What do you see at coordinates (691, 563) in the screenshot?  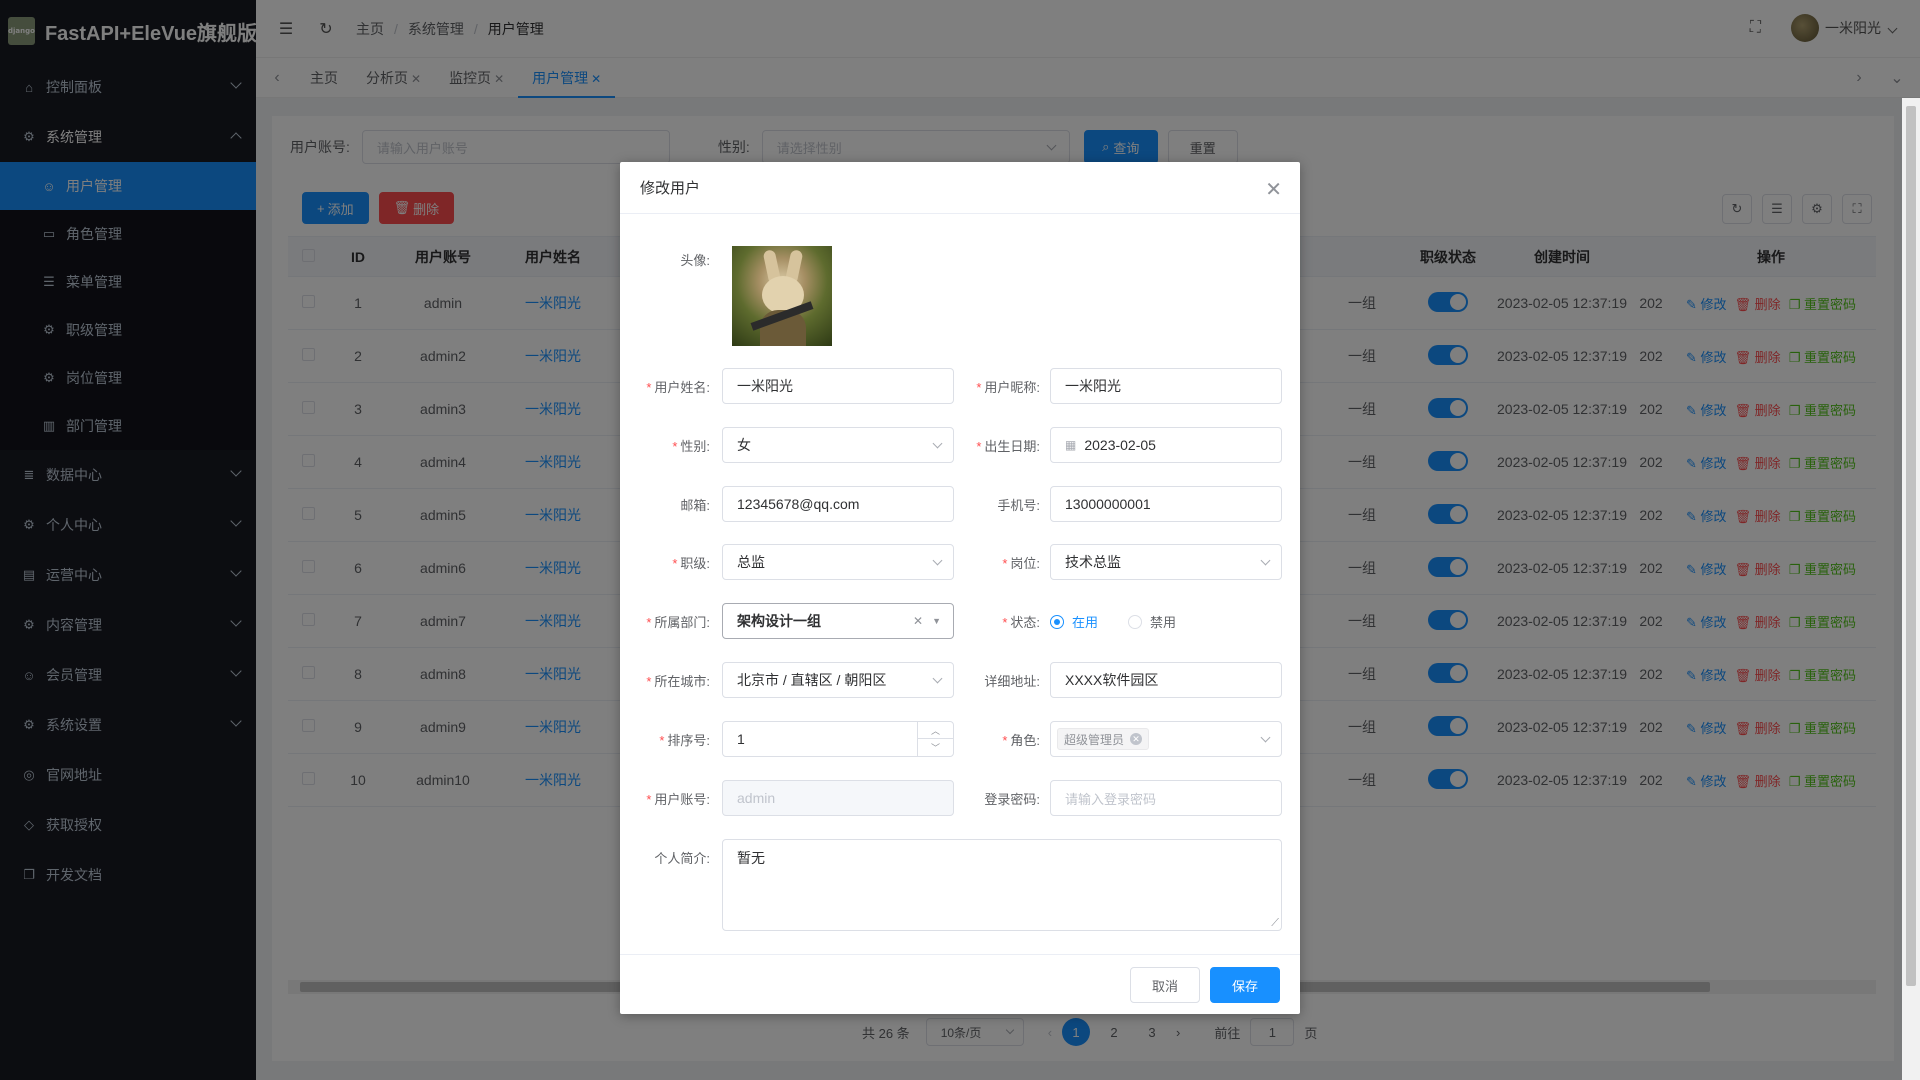 I see `level-label: * 职级:` at bounding box center [691, 563].